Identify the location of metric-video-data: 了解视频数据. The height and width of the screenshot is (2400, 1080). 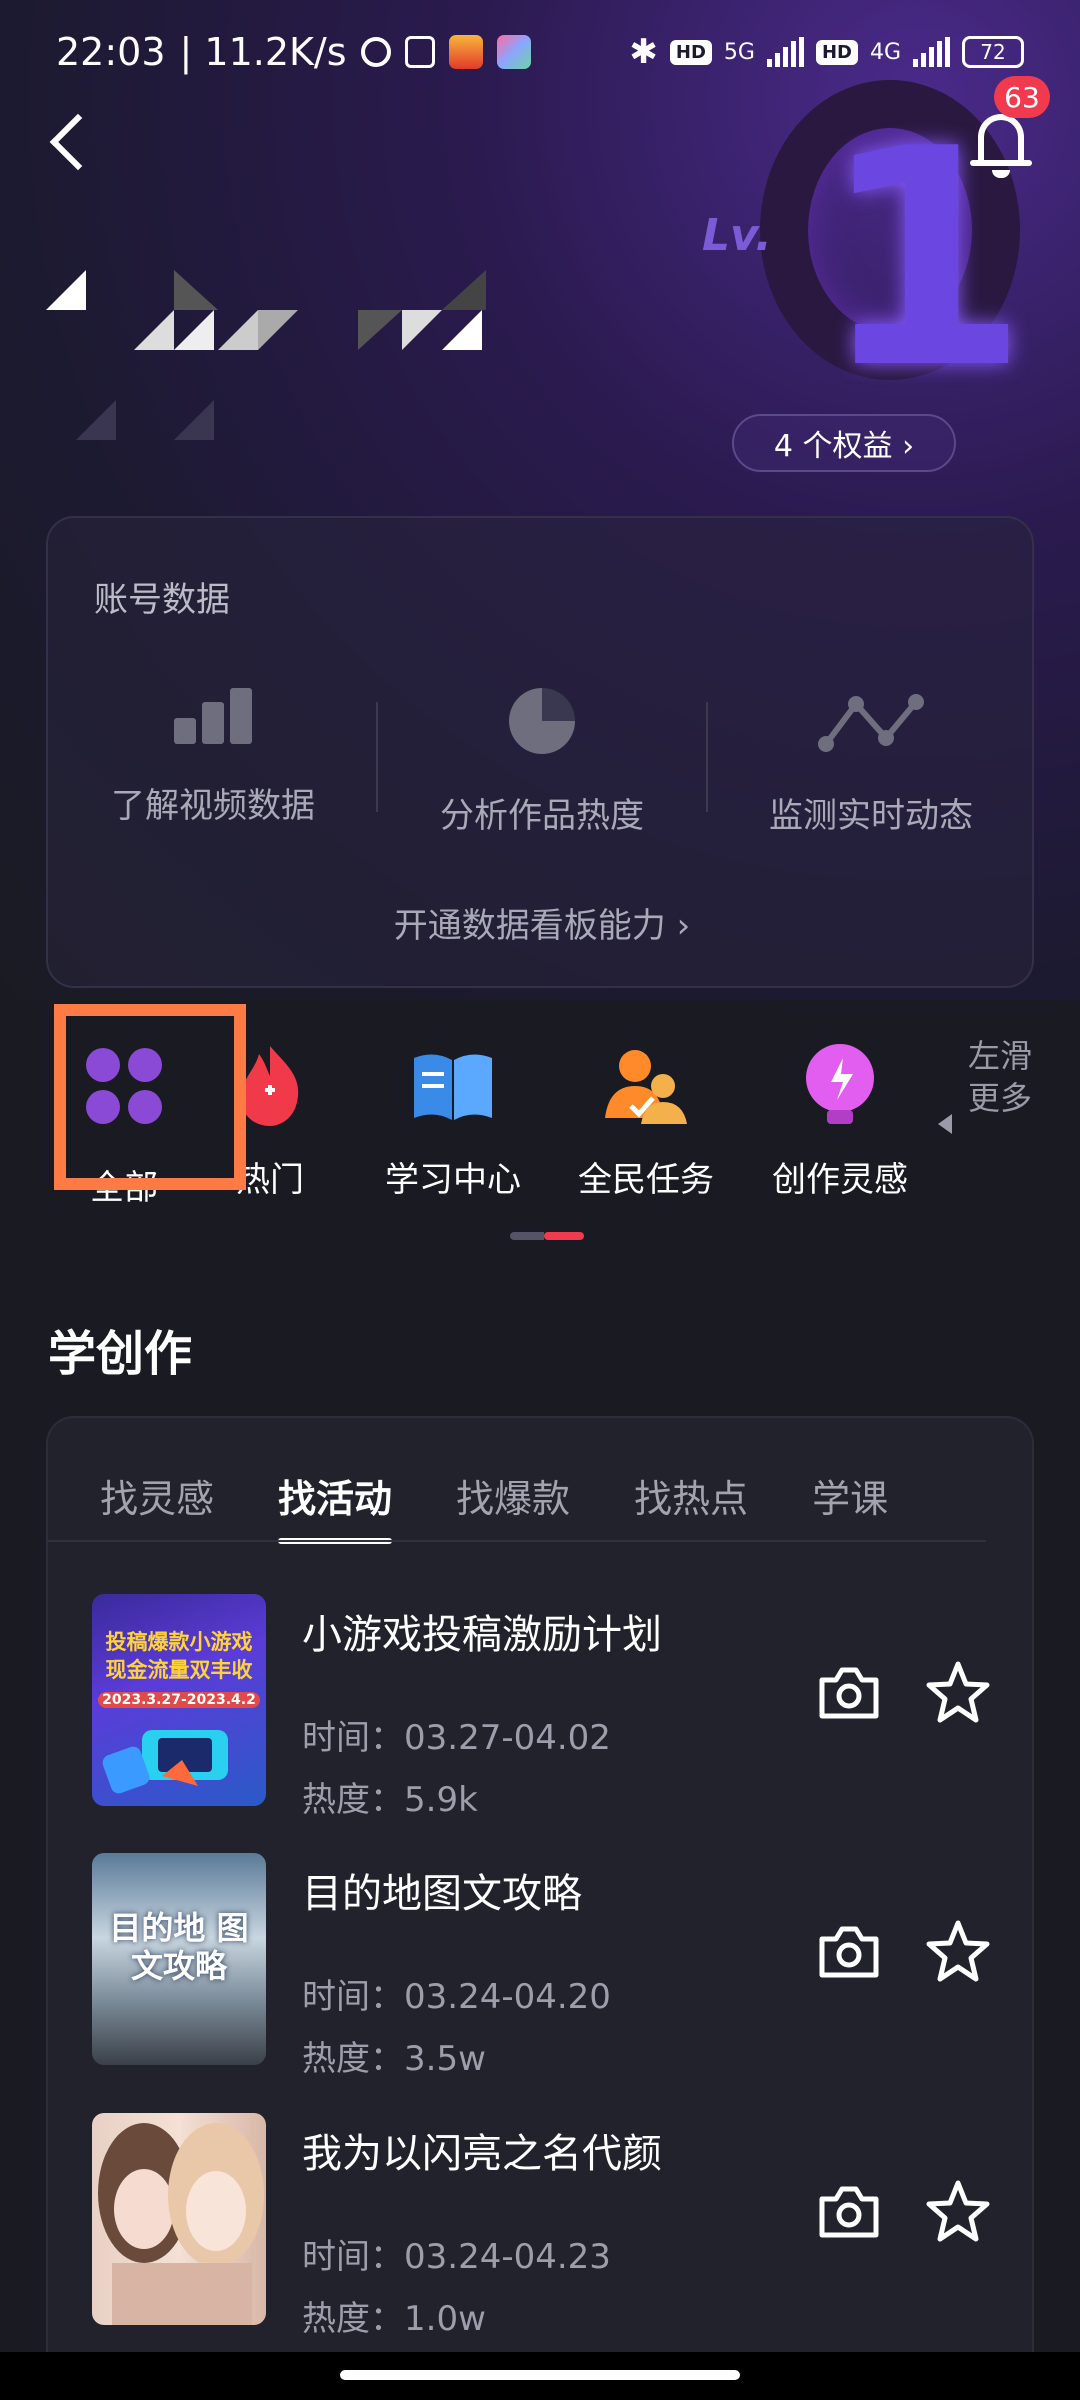
(213, 757).